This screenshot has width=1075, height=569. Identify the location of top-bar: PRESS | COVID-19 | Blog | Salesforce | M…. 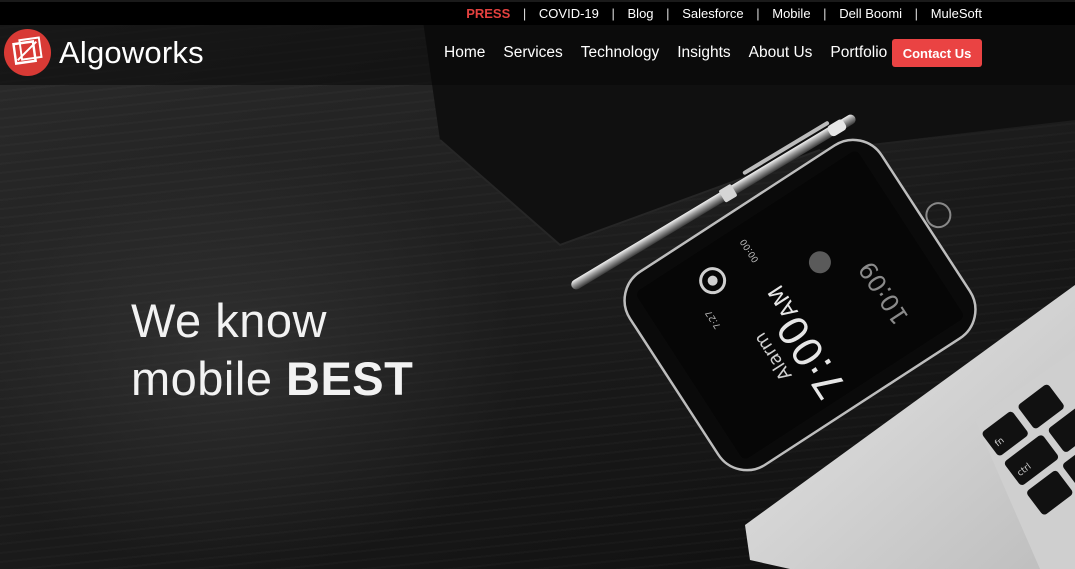
(537, 12).